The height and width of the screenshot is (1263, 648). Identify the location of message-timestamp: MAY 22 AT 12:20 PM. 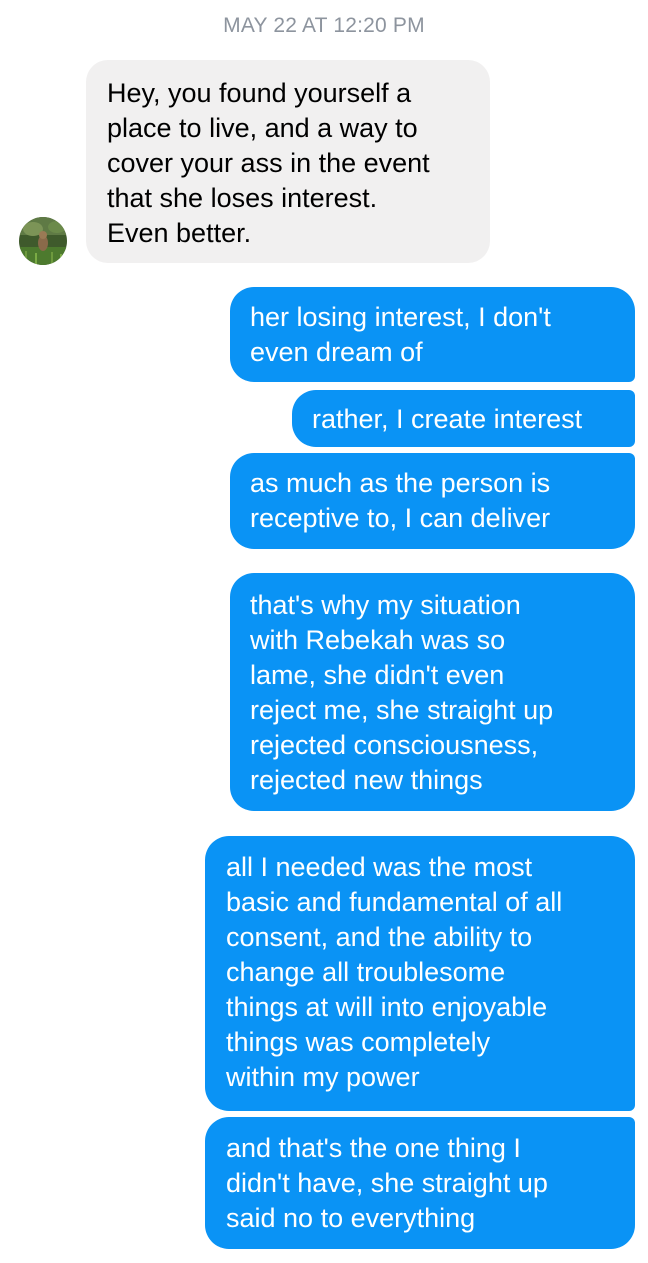
(324, 25).